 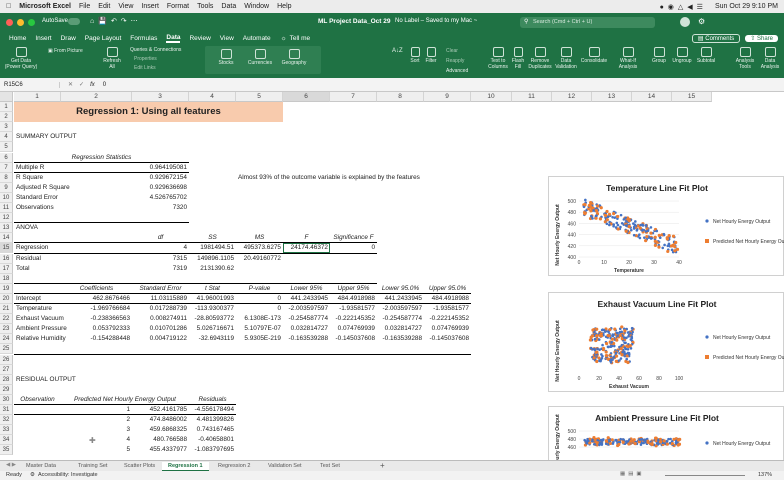 I want to click on row-header: 2, so click(x=6, y=117).